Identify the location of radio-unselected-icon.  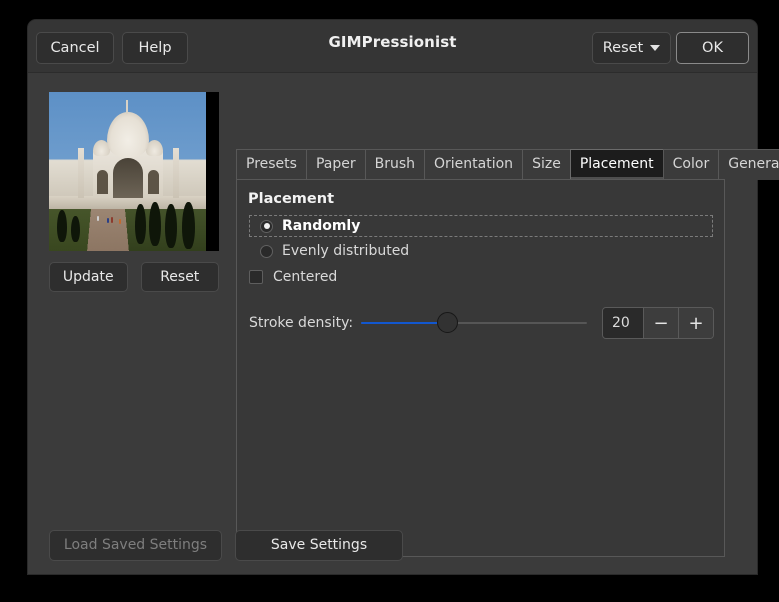
(266, 251).